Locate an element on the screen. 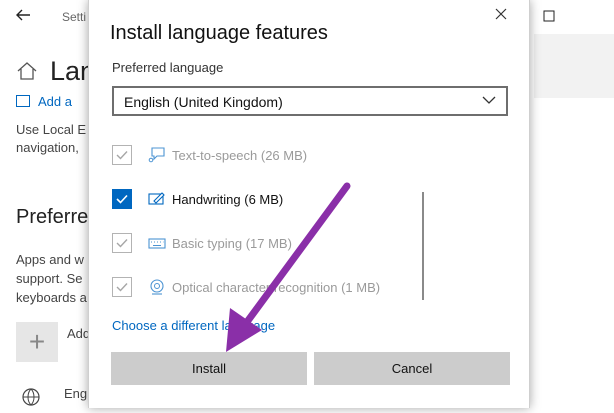  feature-handwriting: Handwriting (6 MB) is located at coordinates (262, 200).